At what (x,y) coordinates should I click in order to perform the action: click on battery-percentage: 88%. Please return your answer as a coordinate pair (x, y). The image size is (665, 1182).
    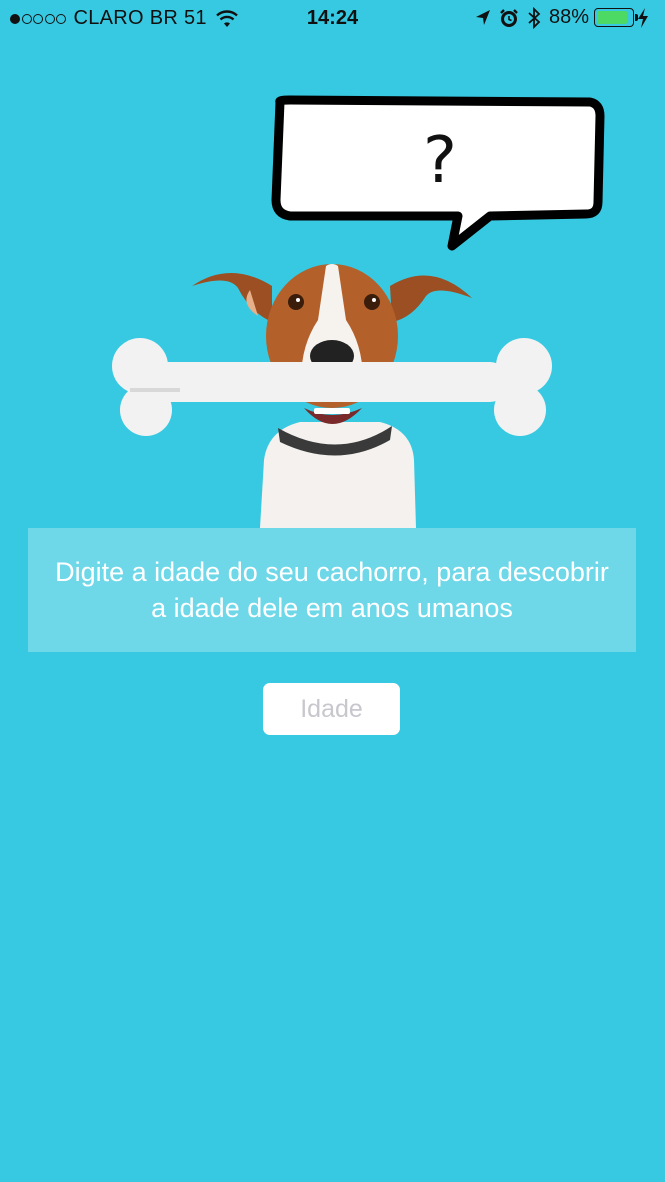
    Looking at the image, I should click on (568, 17).